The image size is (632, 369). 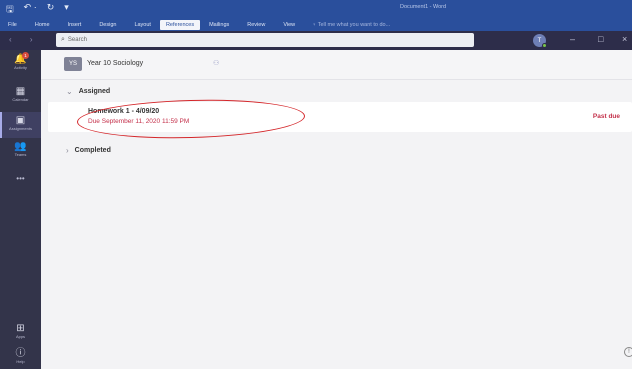 I want to click on completed-section-header: › Completed, so click(x=88, y=150).